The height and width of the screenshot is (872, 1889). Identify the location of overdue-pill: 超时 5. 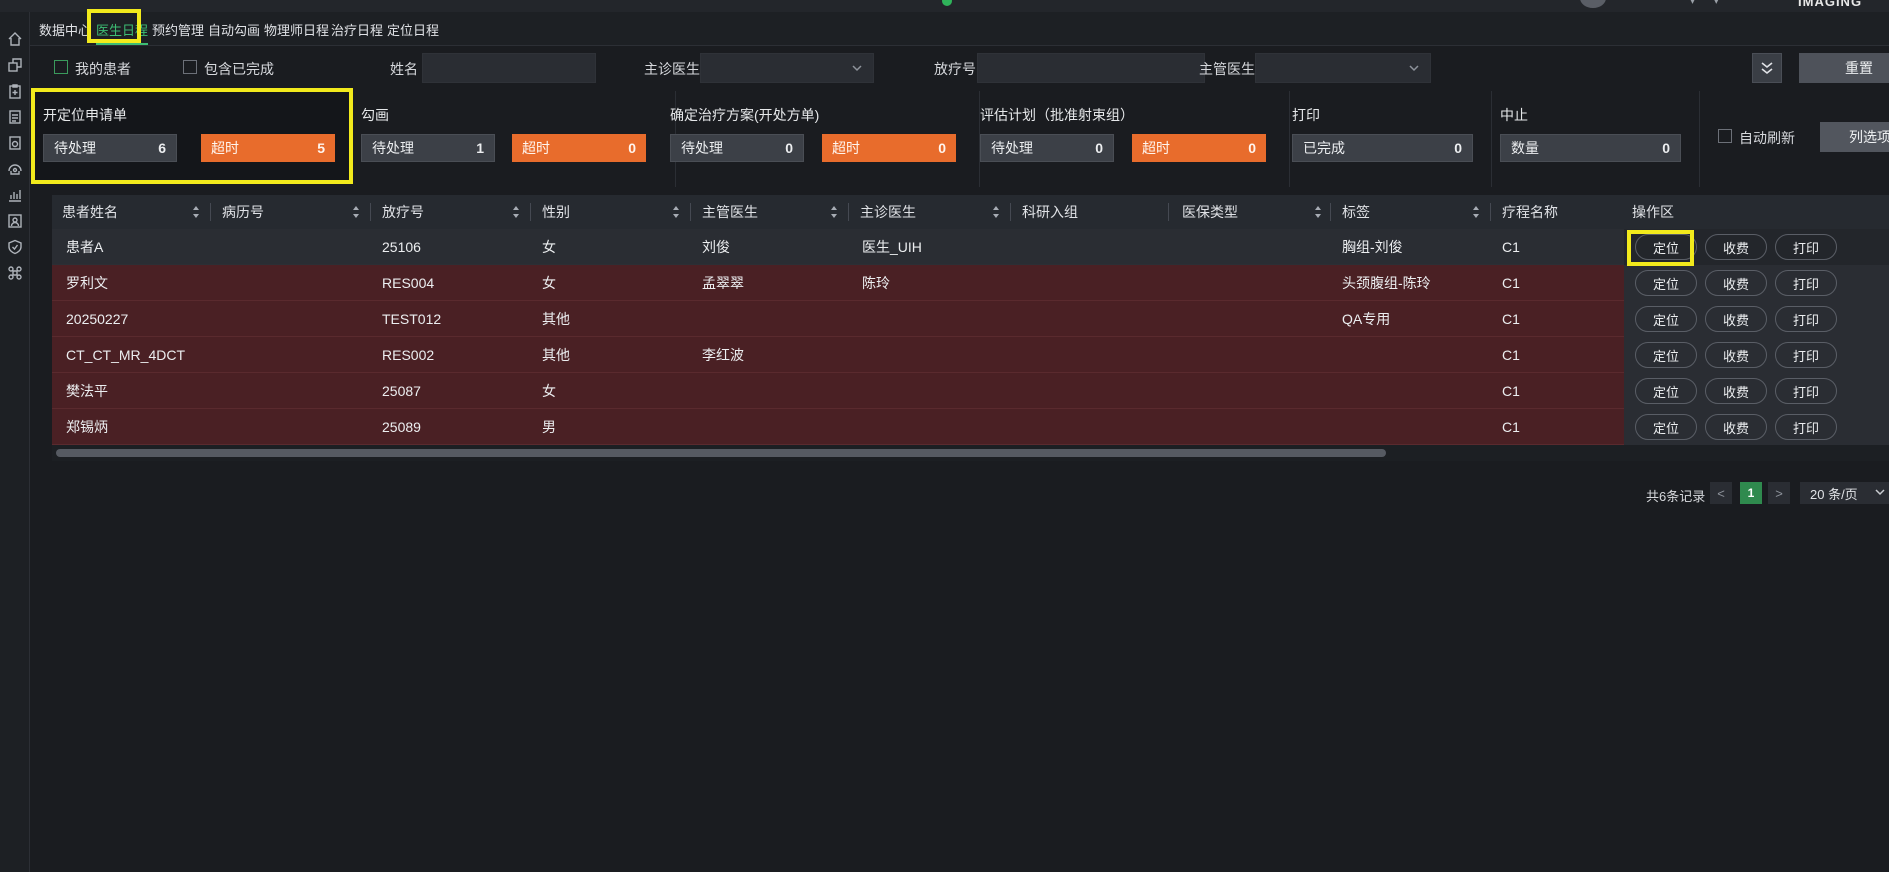
(268, 148).